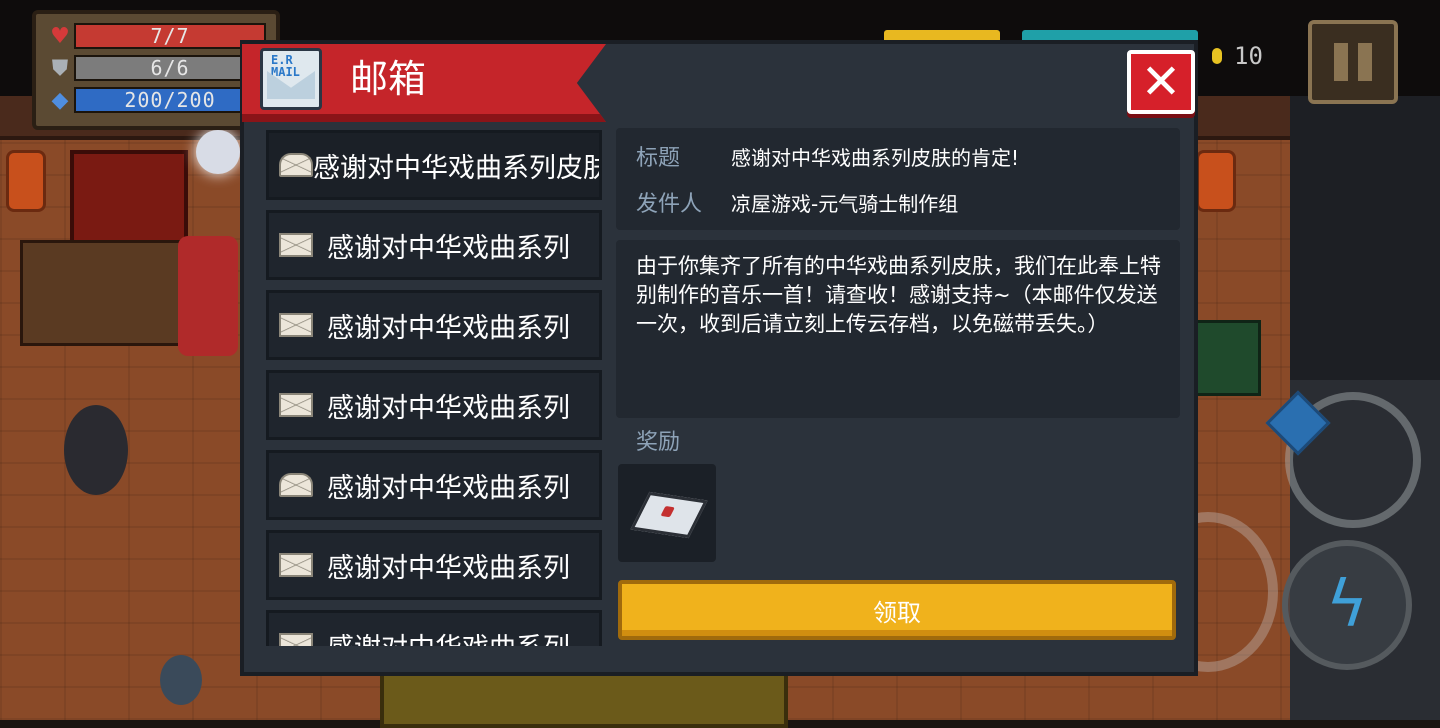 Image resolution: width=1440 pixels, height=728 pixels. Describe the element at coordinates (424, 118) in the screenshot. I see `header-shade` at that location.